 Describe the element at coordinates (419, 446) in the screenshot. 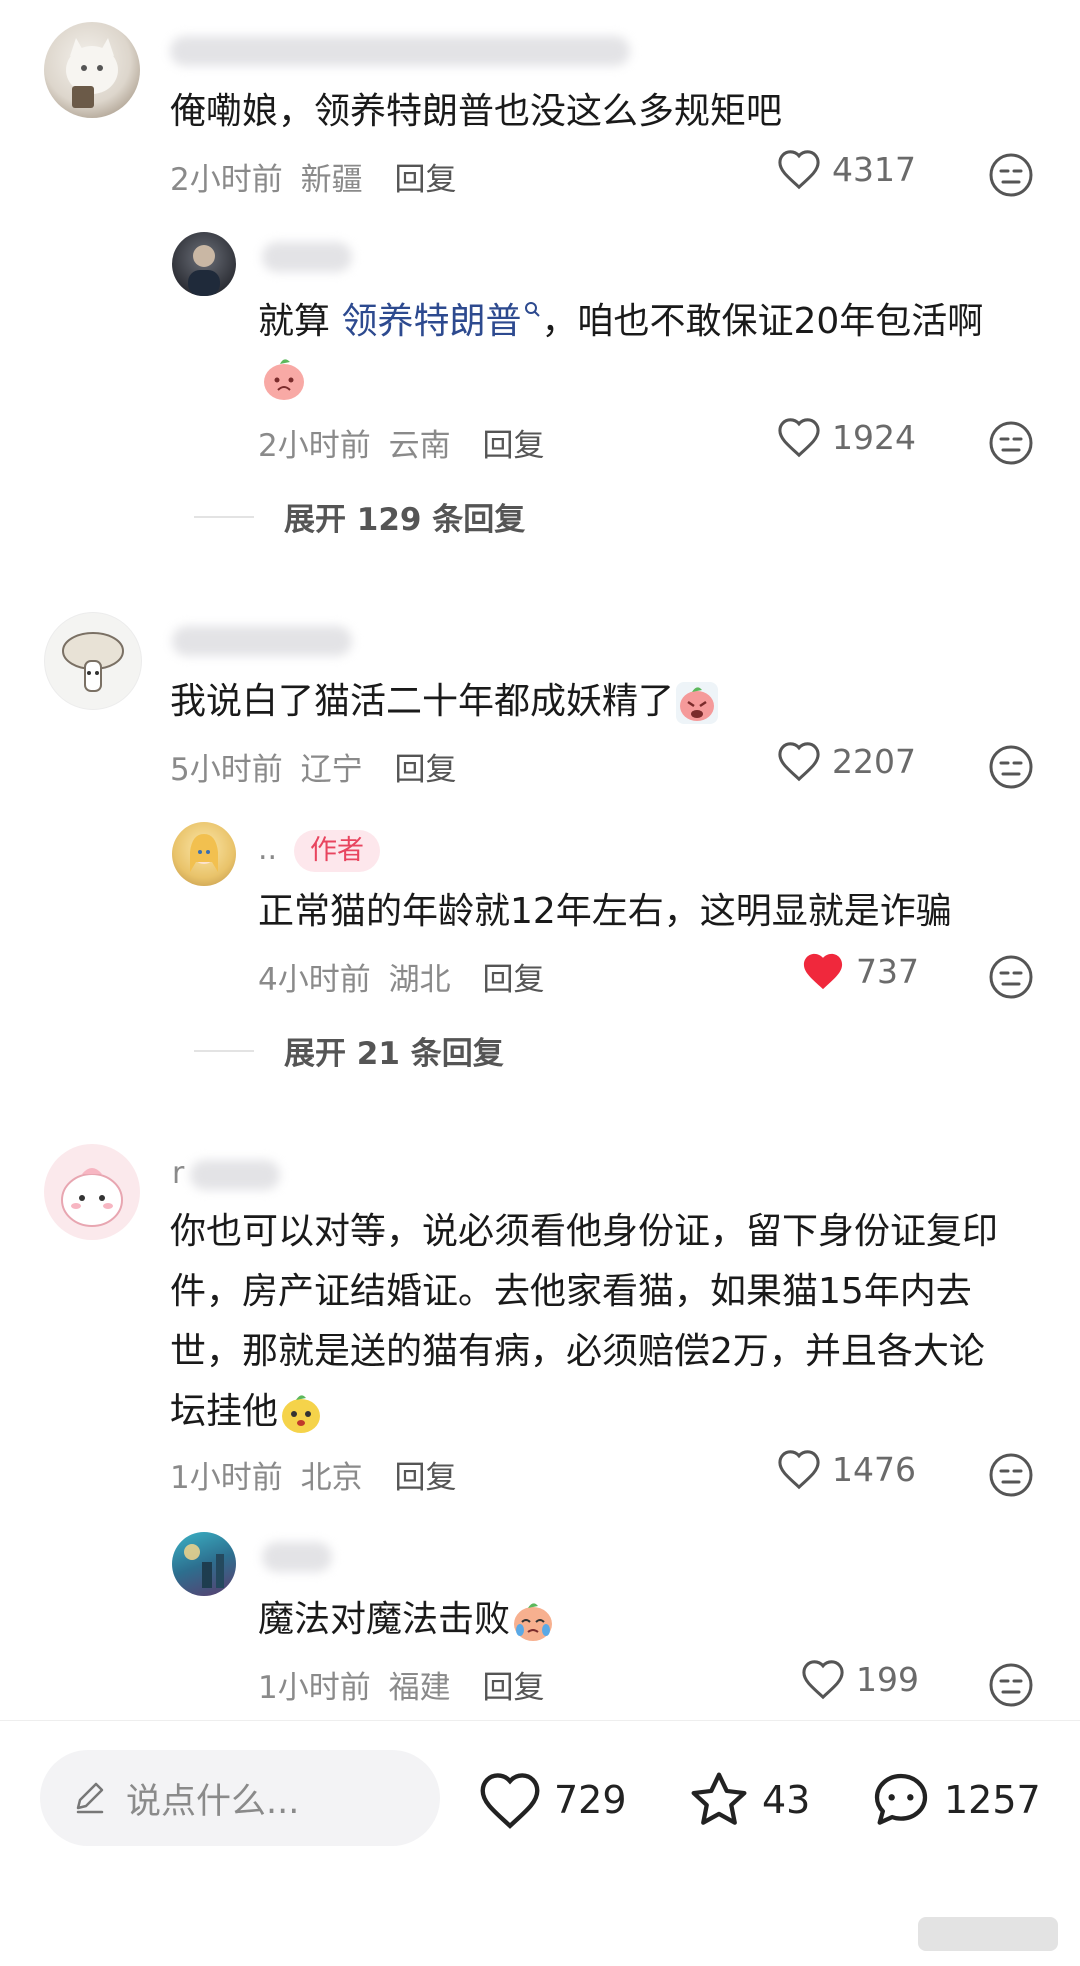

I see `reply-location: 云南` at that location.